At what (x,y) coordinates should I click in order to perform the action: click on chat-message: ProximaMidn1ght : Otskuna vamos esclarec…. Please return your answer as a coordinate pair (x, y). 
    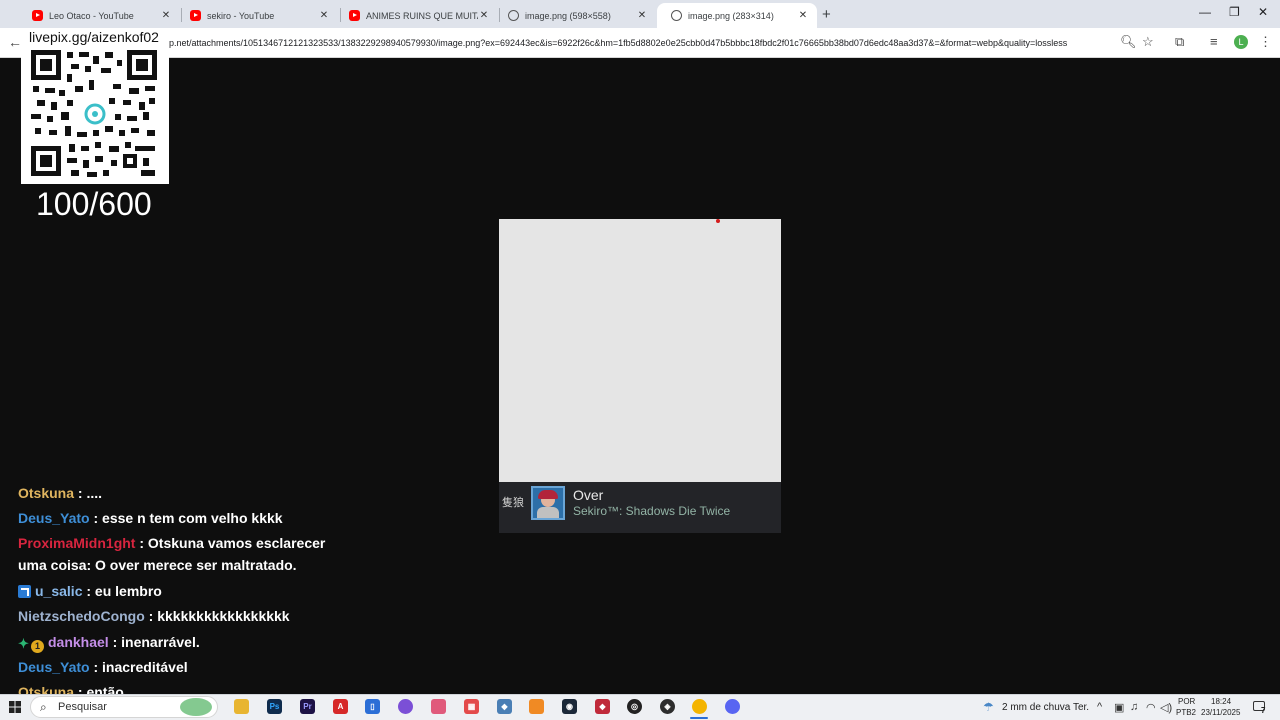
    Looking at the image, I should click on (171, 543).